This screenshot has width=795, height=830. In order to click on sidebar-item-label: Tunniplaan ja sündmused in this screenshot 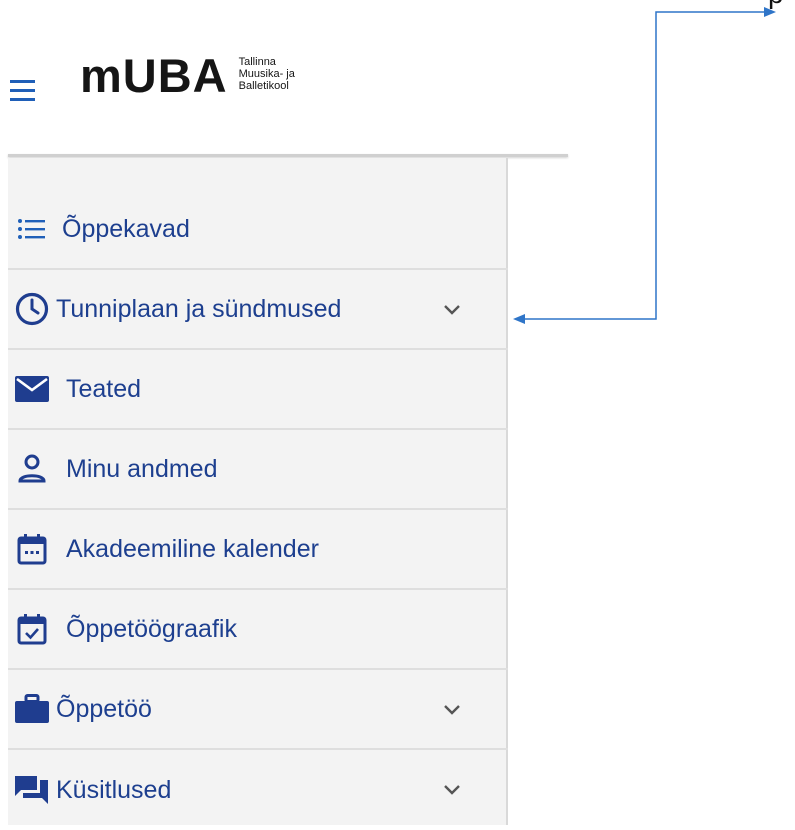, I will do `click(199, 309)`.